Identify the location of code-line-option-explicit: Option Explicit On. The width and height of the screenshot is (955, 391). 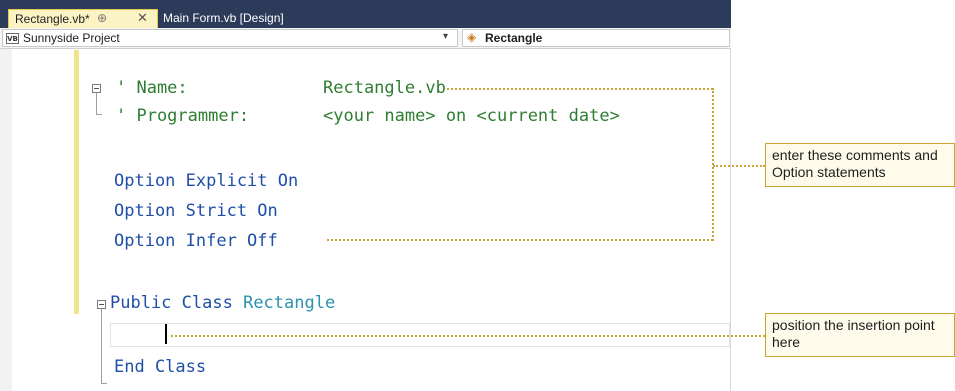
(206, 181).